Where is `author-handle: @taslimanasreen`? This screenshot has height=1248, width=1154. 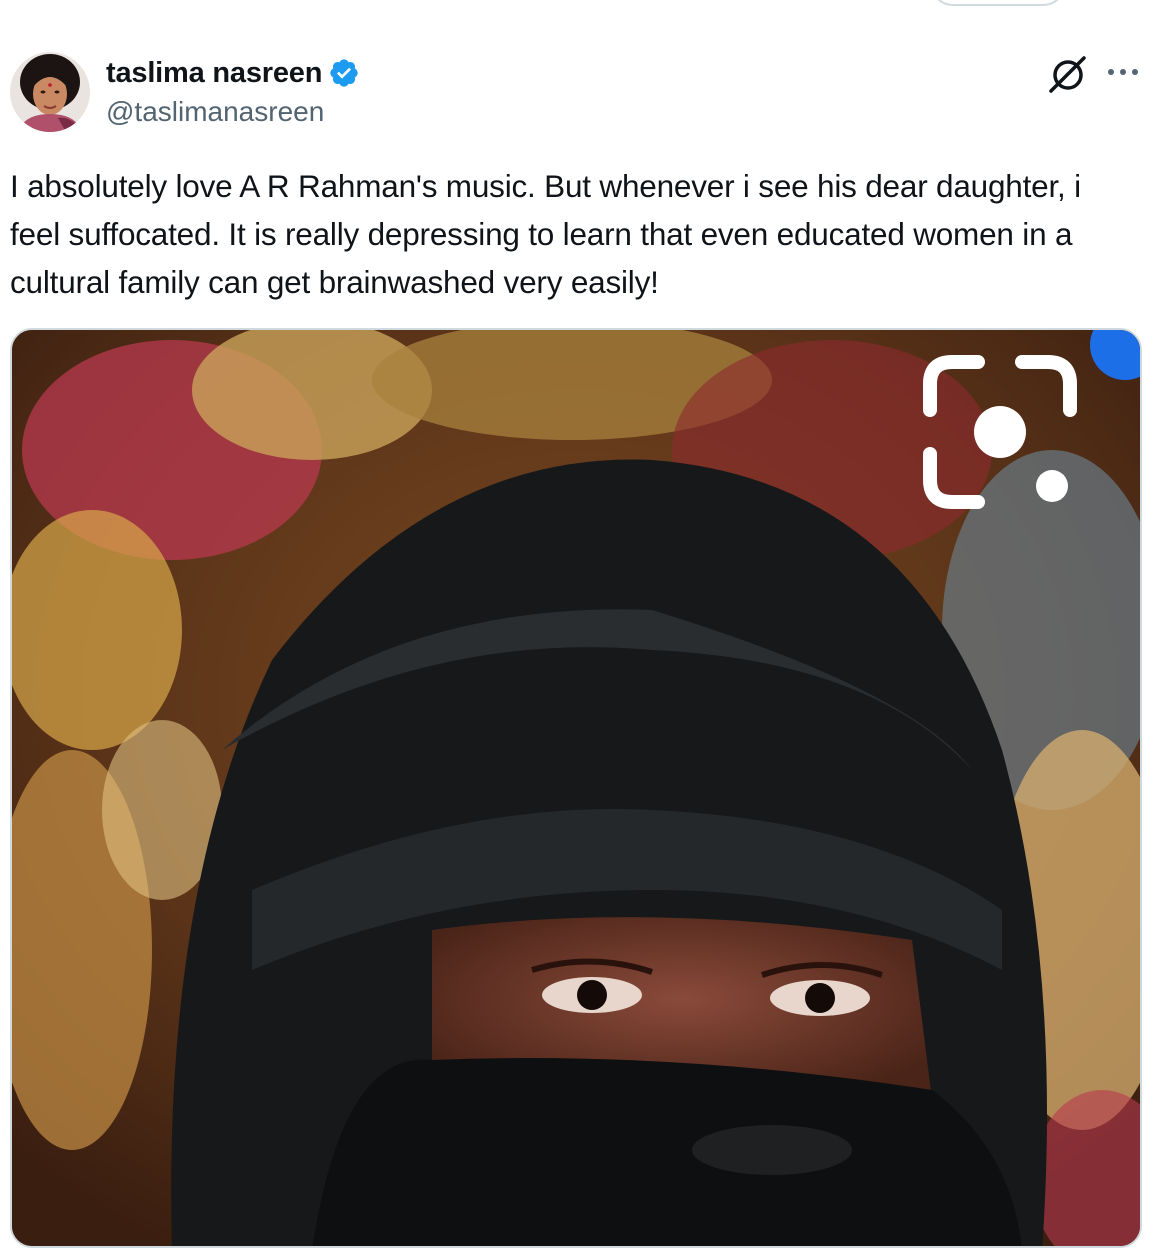
author-handle: @taslimanasreen is located at coordinates (215, 112).